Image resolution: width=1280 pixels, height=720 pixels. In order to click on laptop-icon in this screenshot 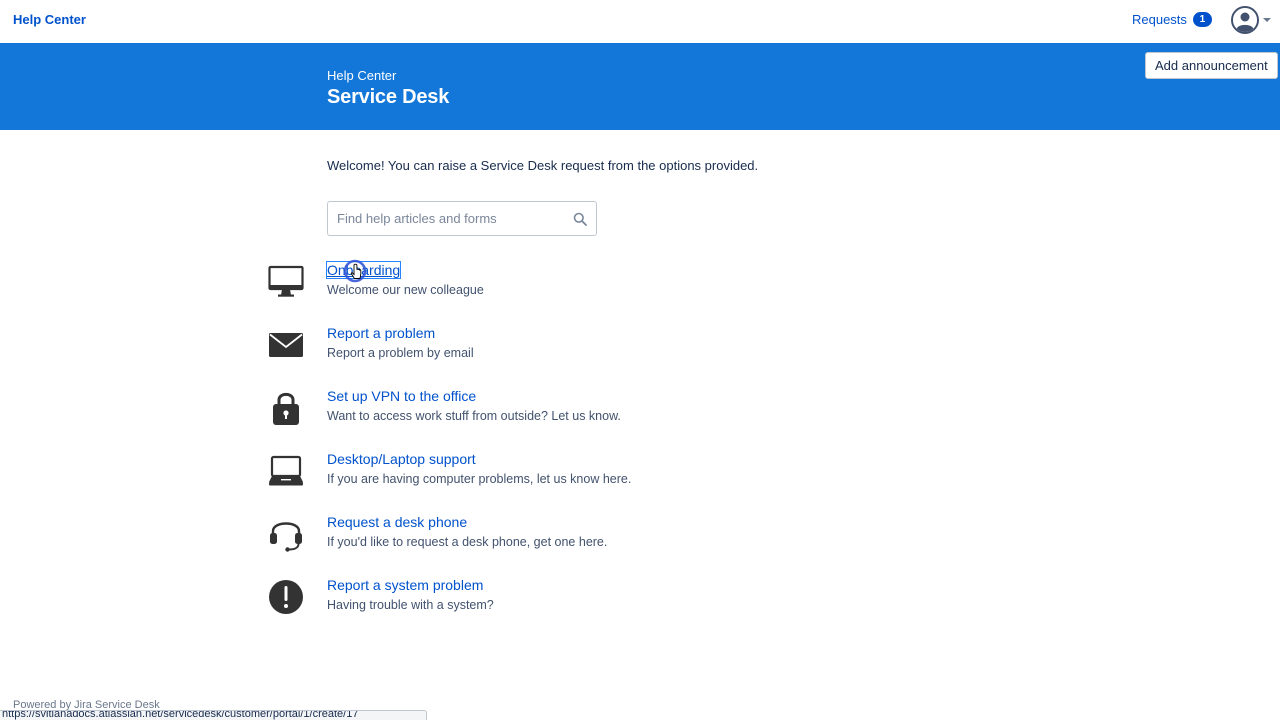, I will do `click(286, 471)`.